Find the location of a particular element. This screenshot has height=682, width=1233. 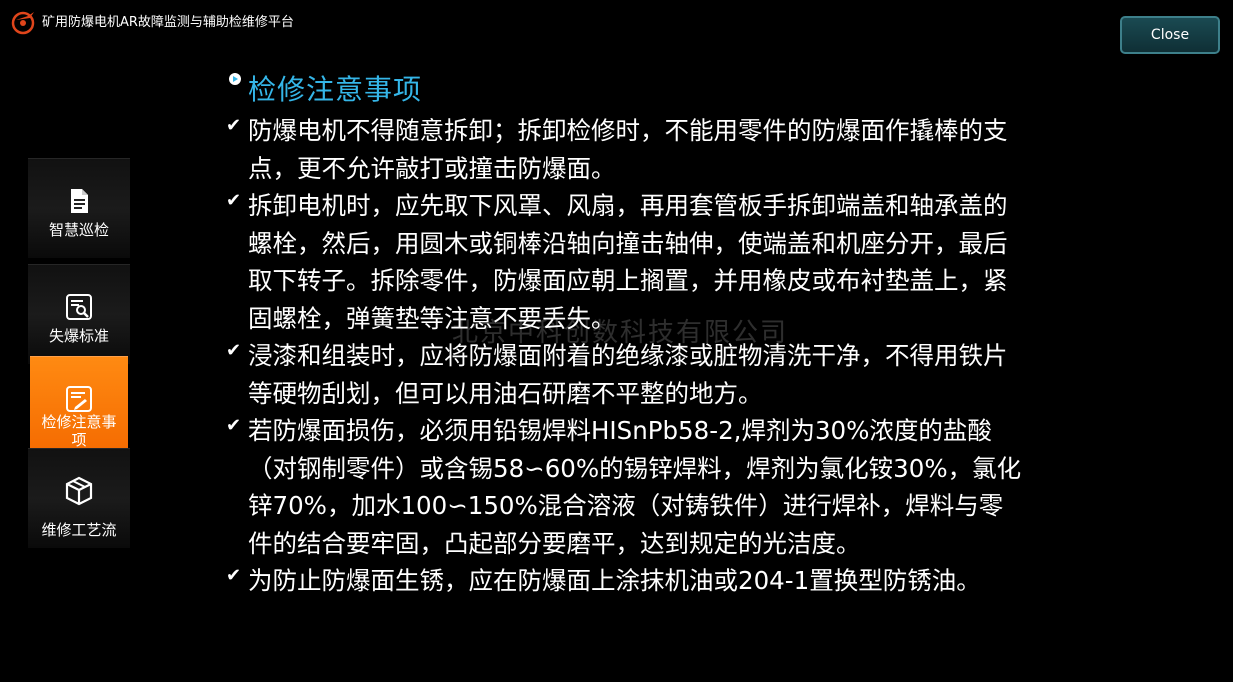

sidebar-item-label: 失爆标准 is located at coordinates (78, 336).